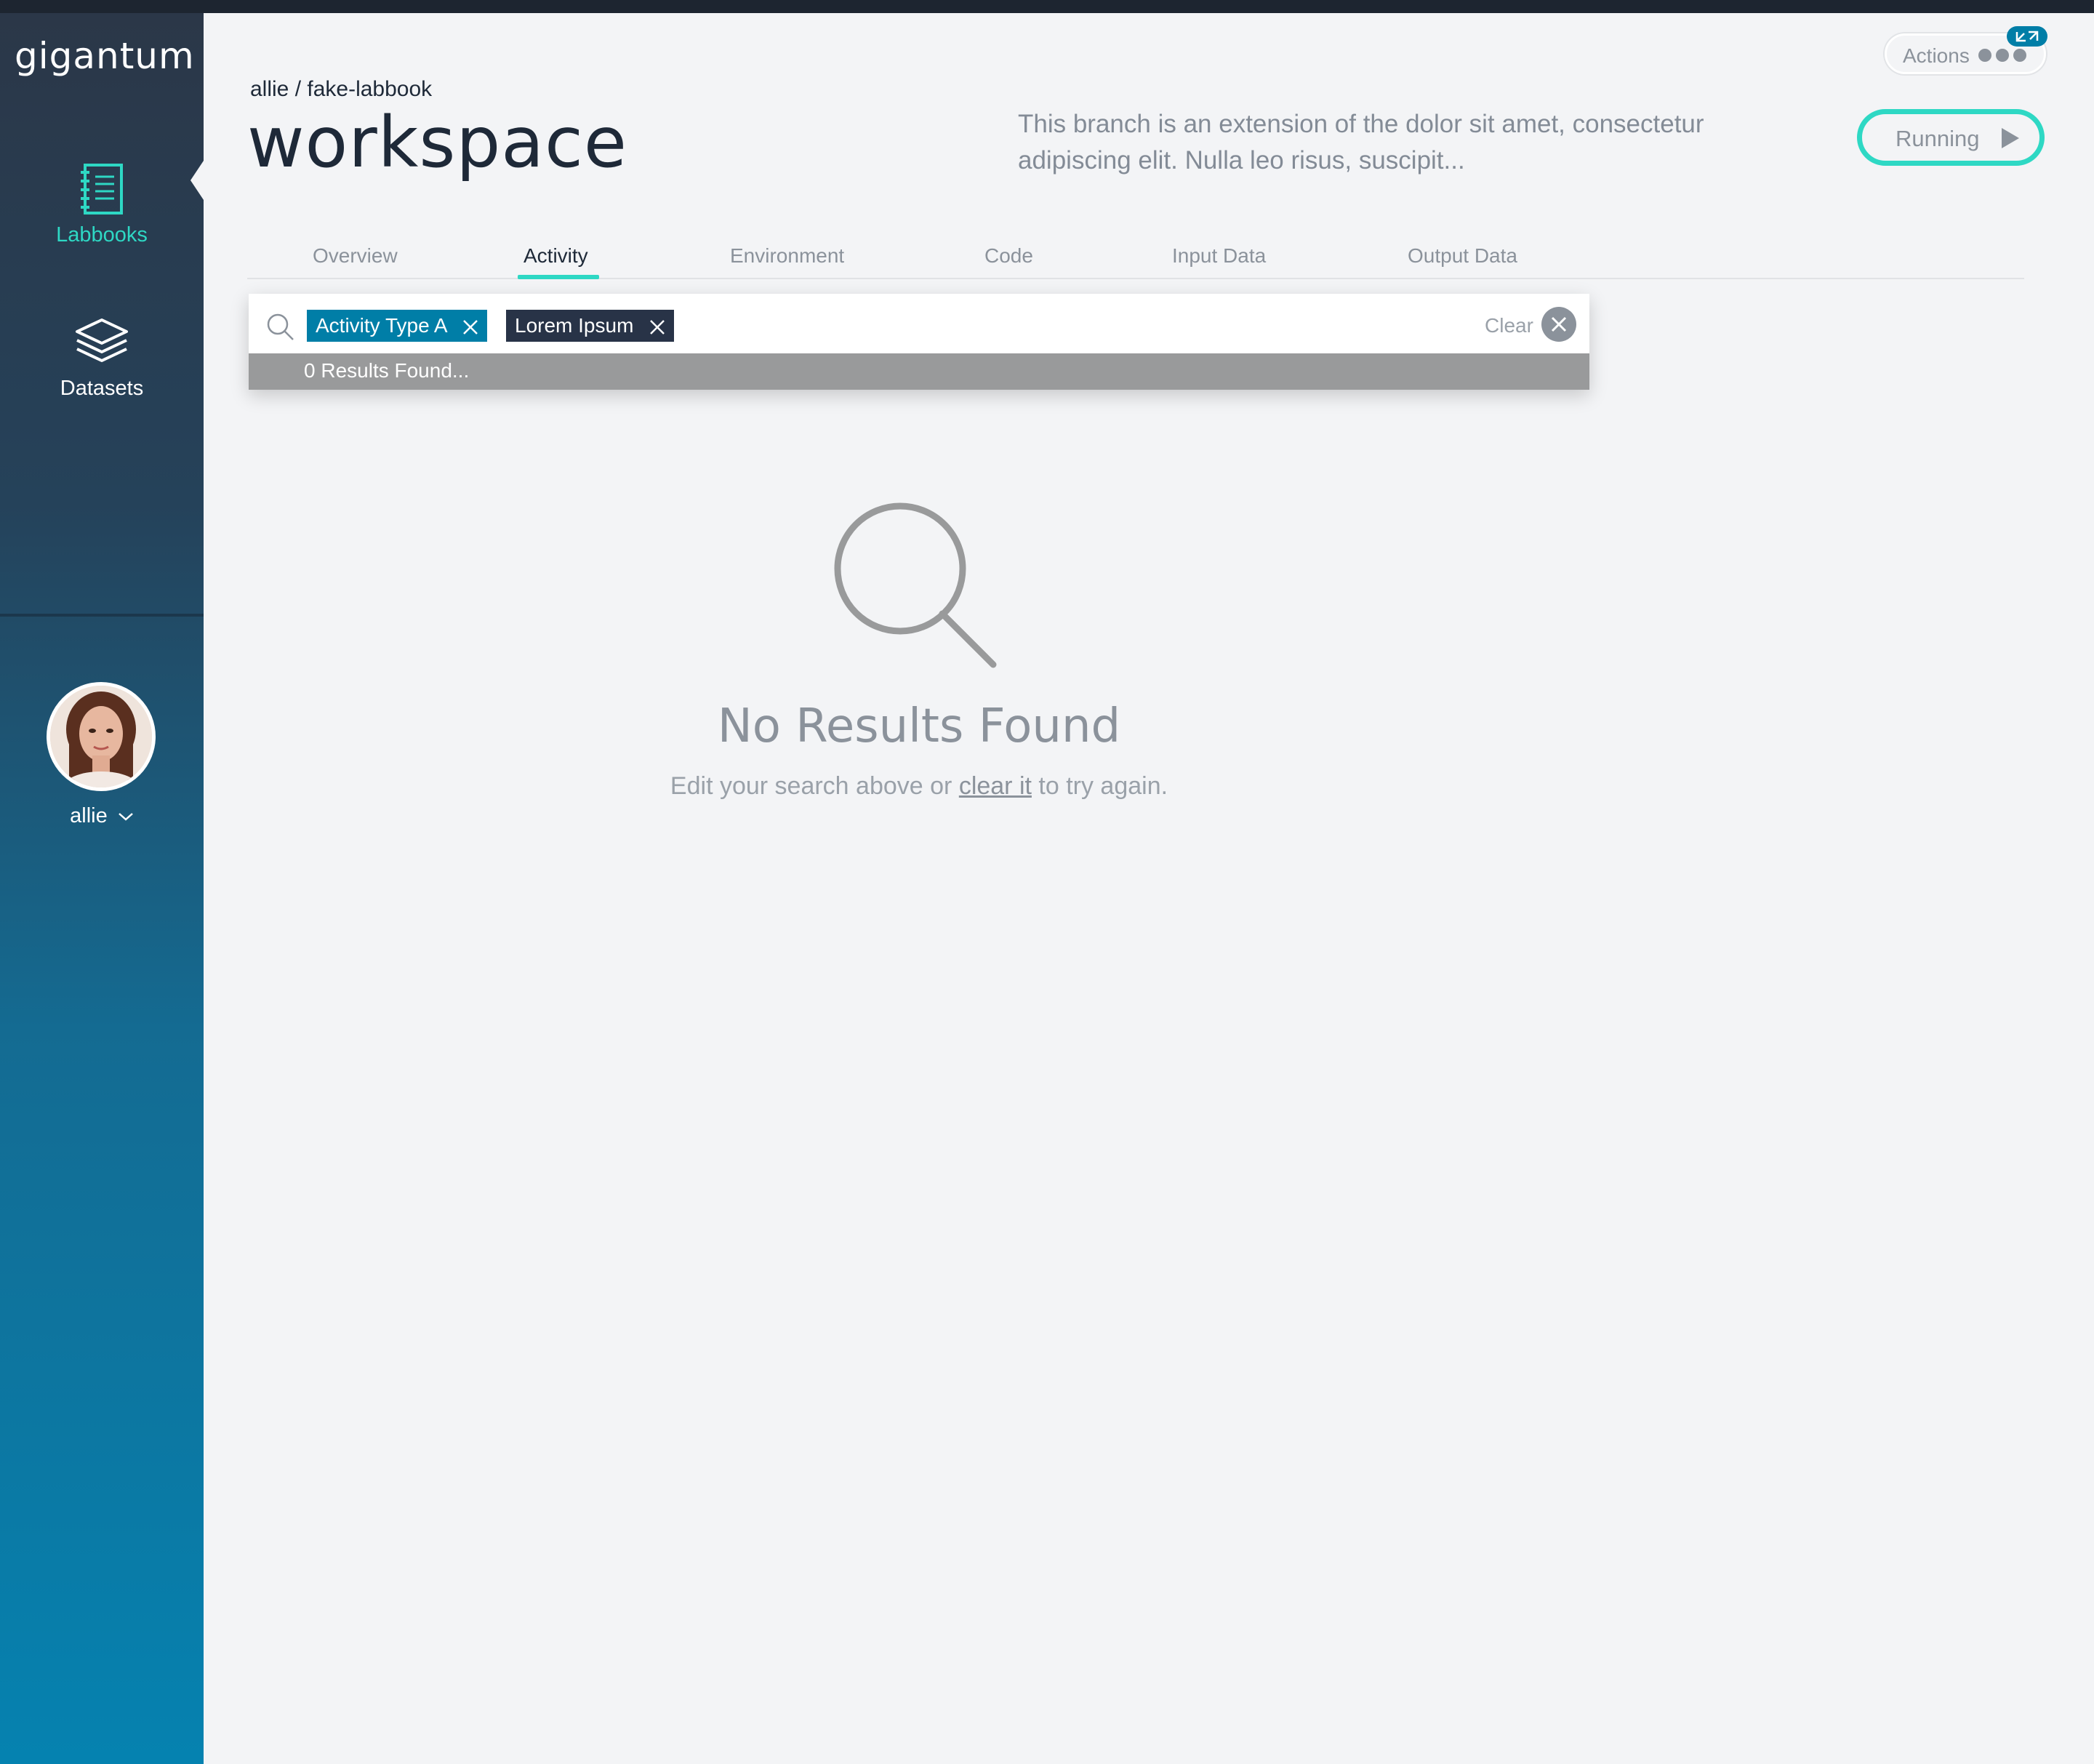 This screenshot has width=2094, height=1764. What do you see at coordinates (1509, 325) in the screenshot?
I see `clear-search-button: Clear` at bounding box center [1509, 325].